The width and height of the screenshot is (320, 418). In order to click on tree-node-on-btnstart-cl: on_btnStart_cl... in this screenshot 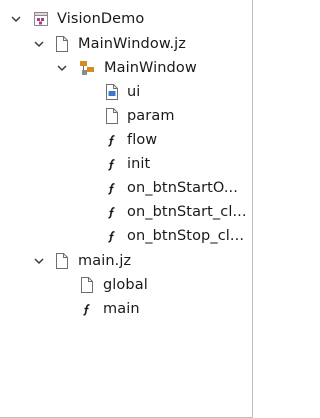, I will do `click(126, 212)`.